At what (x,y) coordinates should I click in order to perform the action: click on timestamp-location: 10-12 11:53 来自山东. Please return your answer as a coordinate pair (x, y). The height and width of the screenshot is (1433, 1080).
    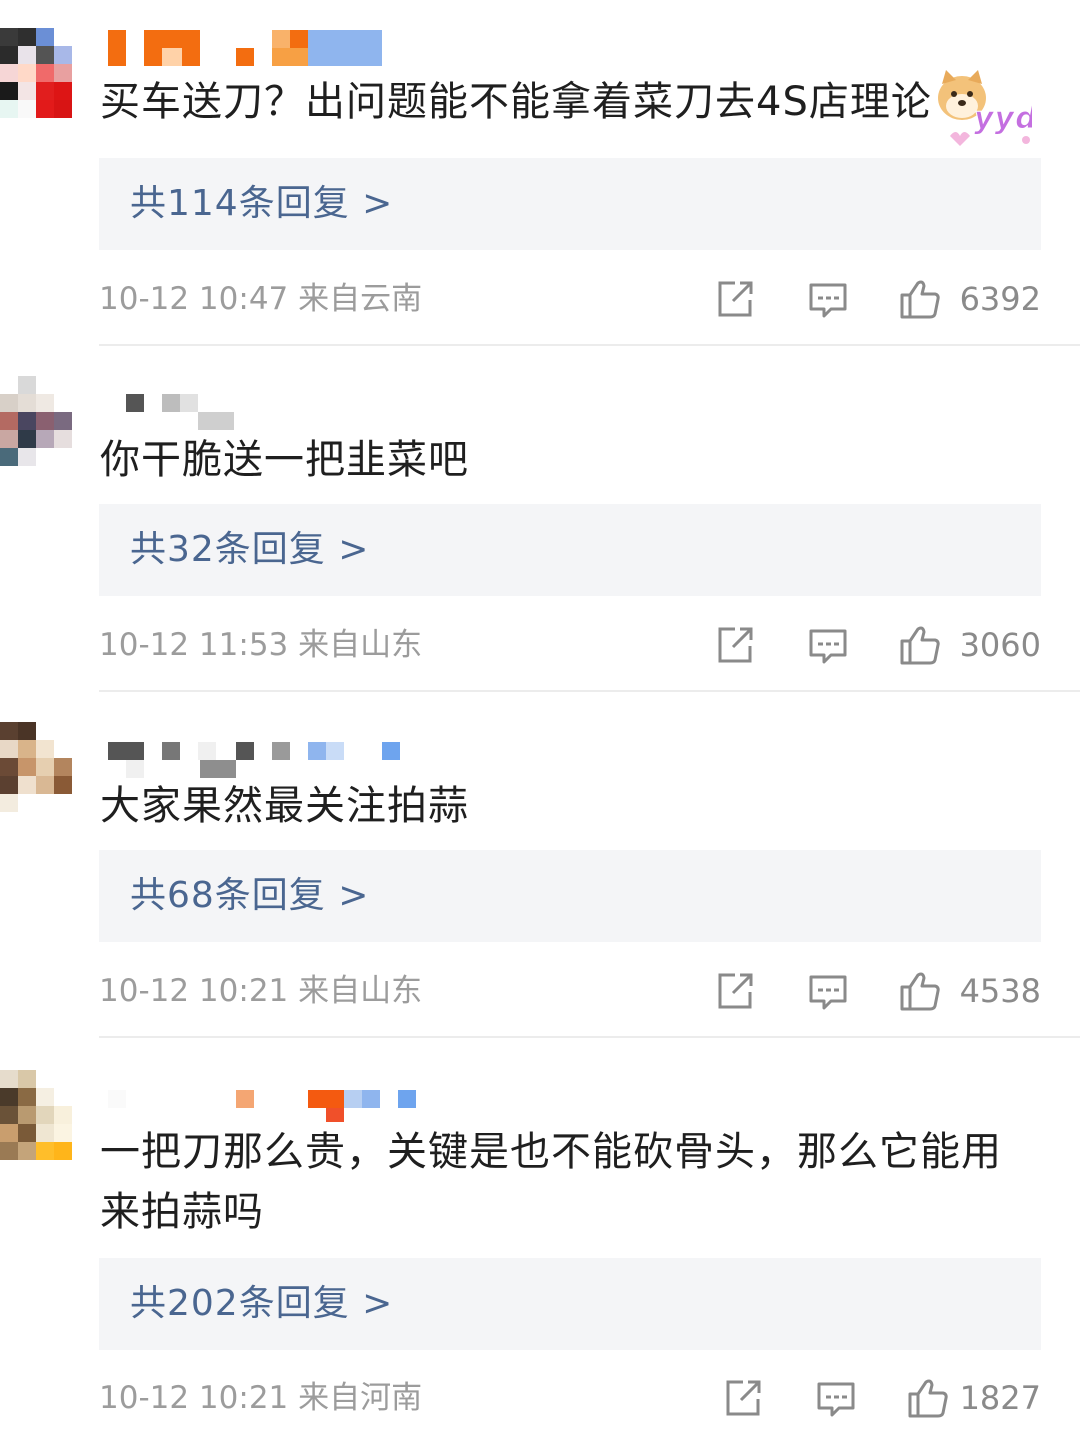
    Looking at the image, I should click on (261, 645).